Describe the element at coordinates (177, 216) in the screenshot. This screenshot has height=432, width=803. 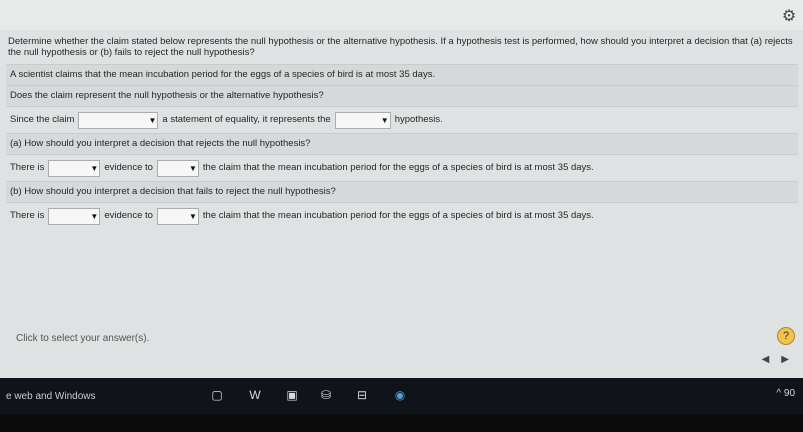
I see `partB-action-dropdown: ▼` at that location.